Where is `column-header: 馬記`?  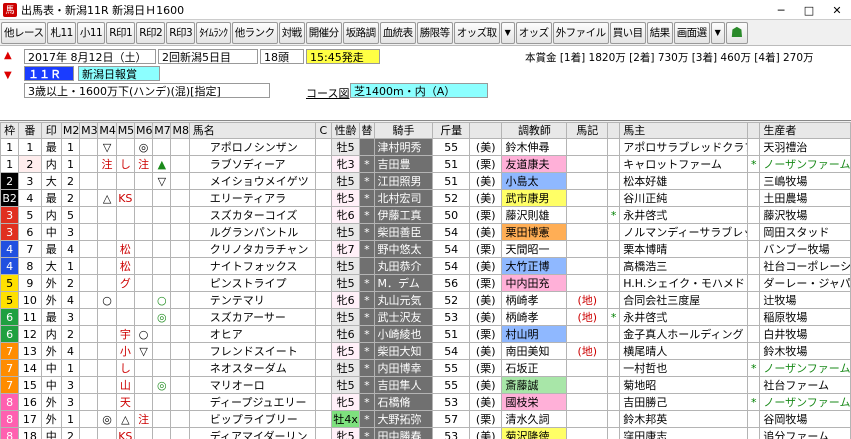
column-header: 馬記 is located at coordinates (587, 130).